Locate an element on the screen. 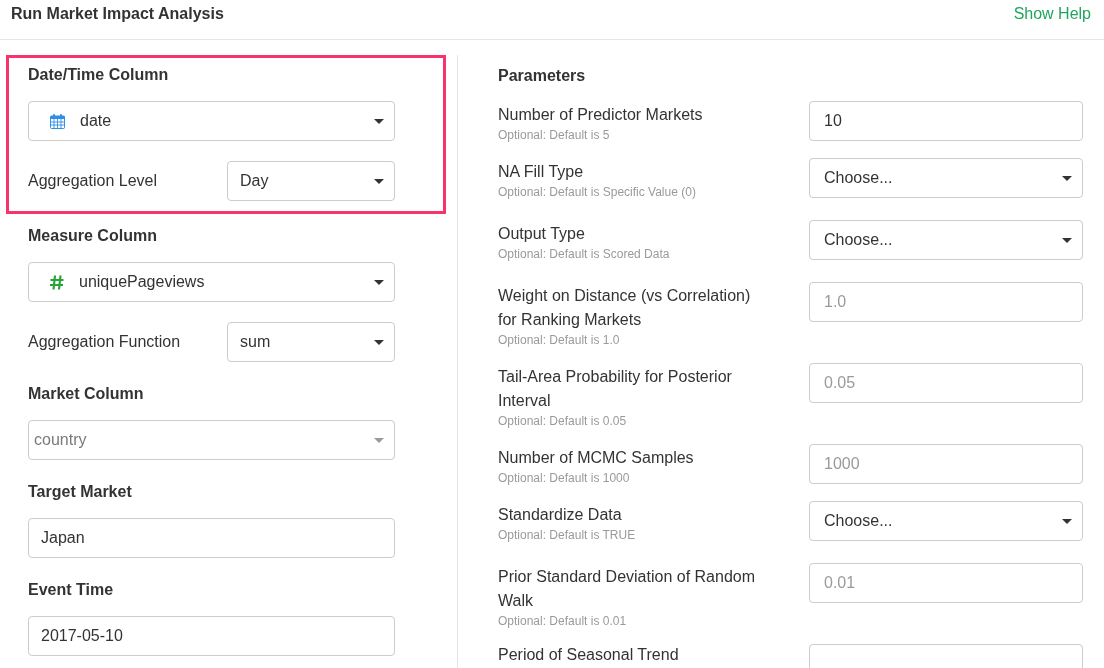 This screenshot has width=1104, height=668. text-input: Japan is located at coordinates (211, 538).